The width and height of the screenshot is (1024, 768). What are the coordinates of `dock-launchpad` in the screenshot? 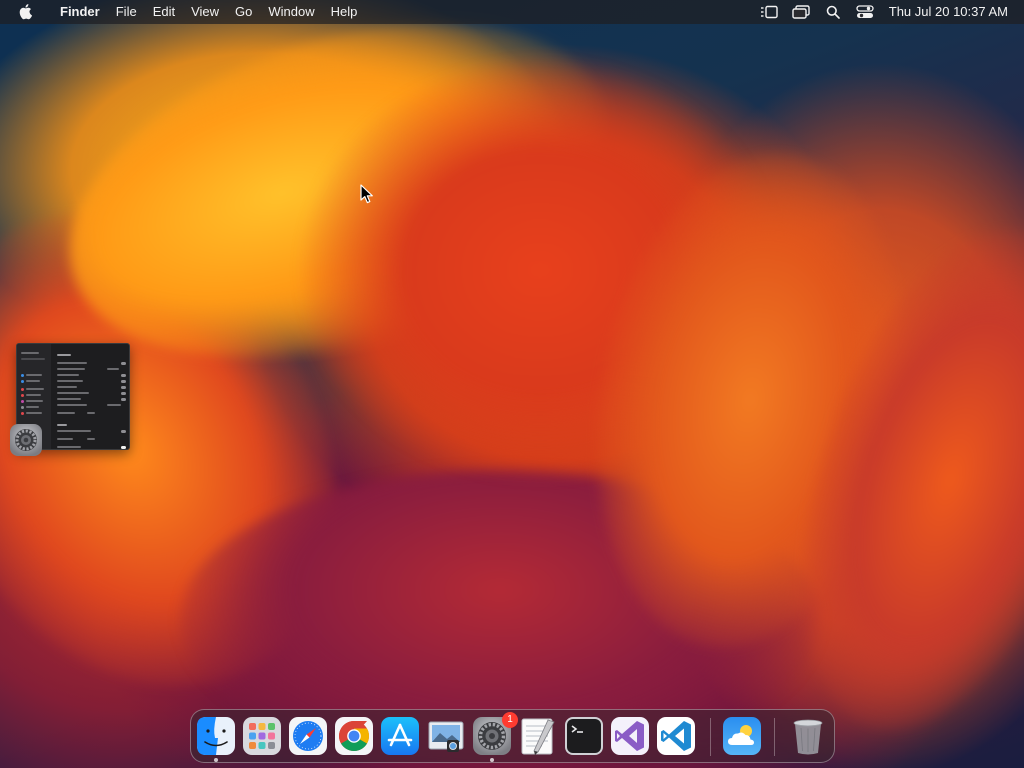 It's located at (262, 736).